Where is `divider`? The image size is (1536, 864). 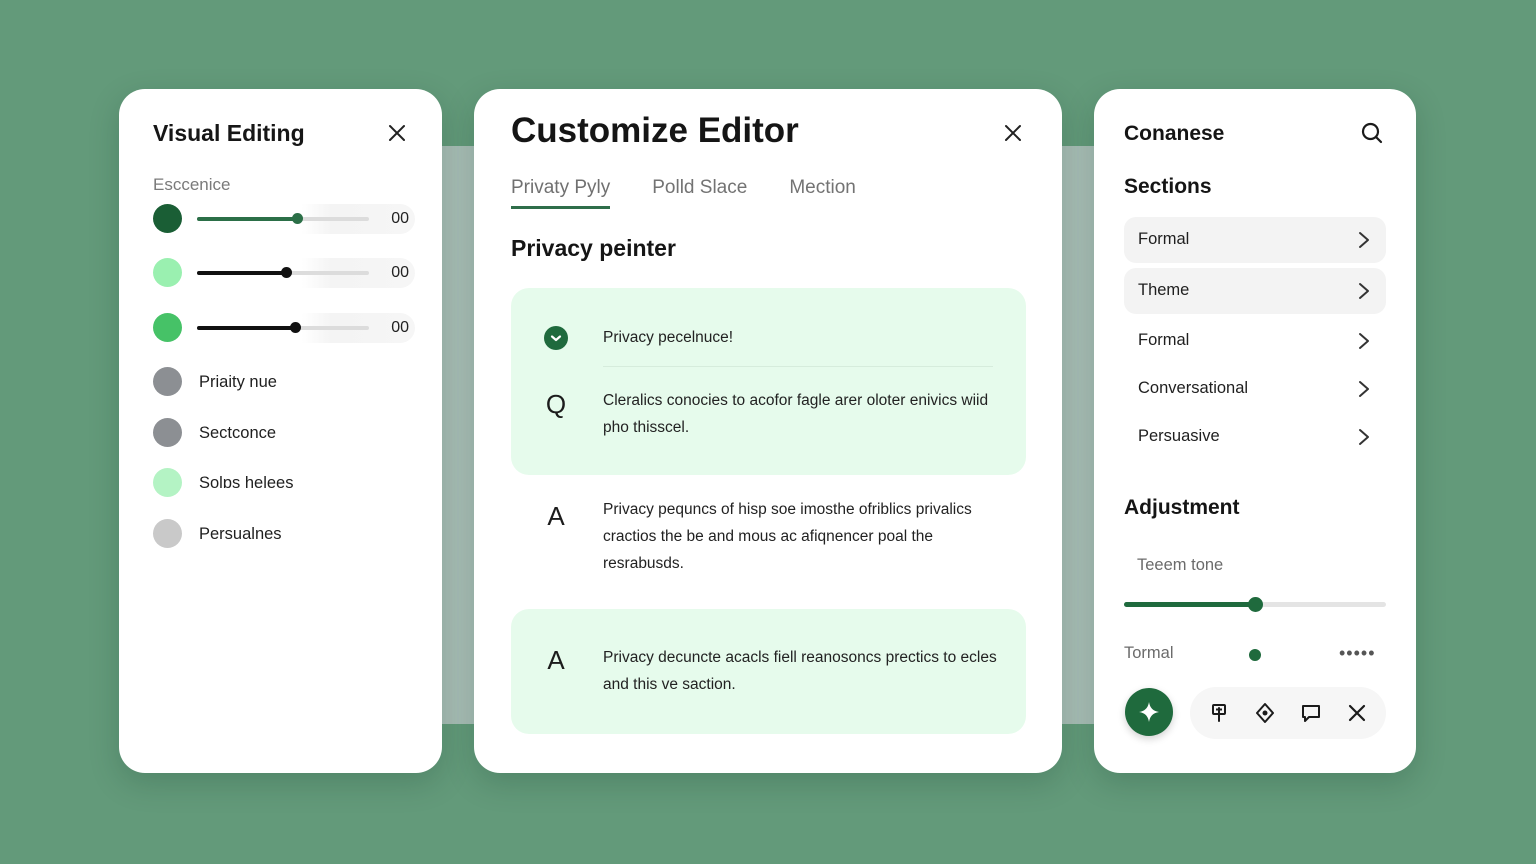
divider is located at coordinates (798, 366).